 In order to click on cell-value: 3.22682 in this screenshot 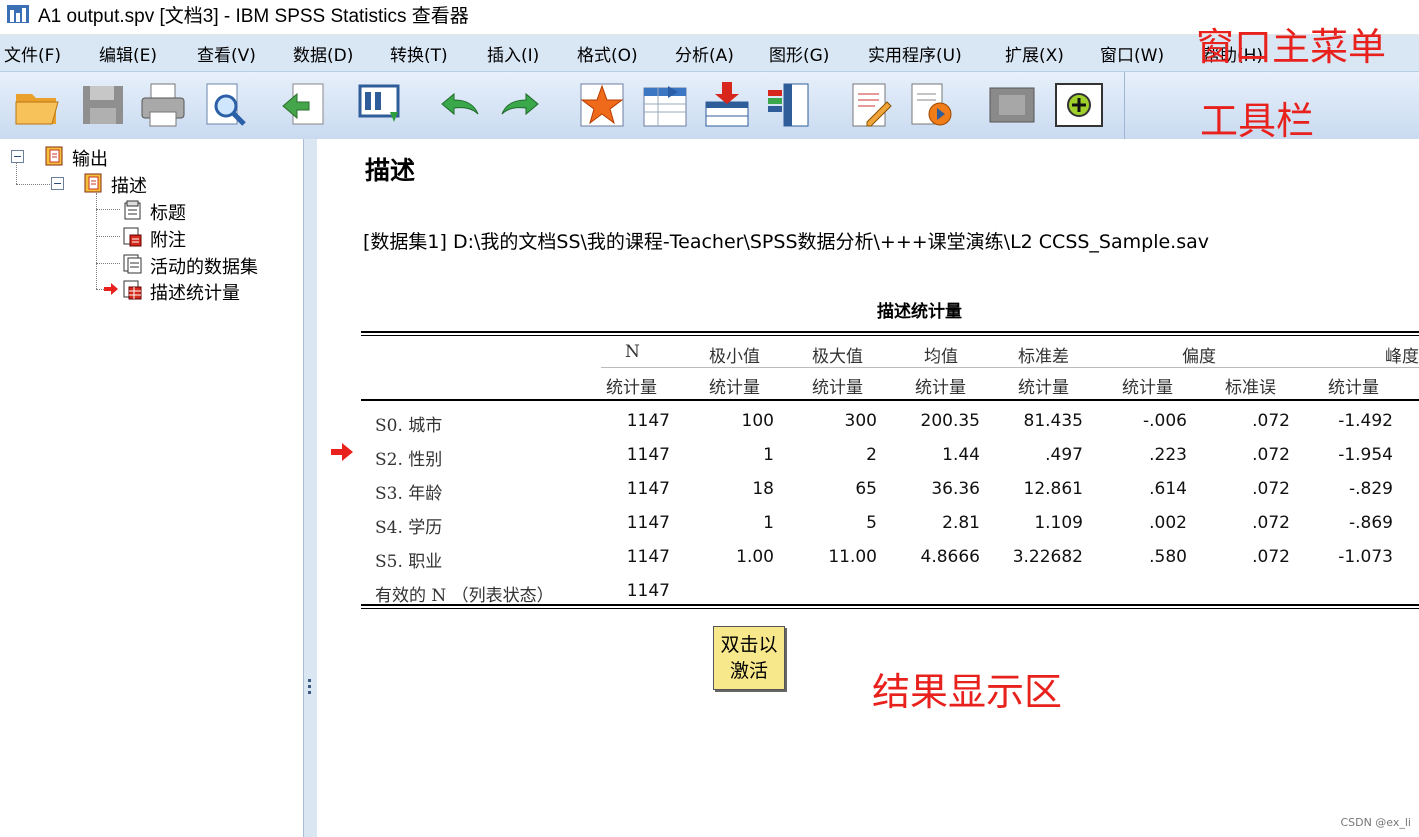, I will do `click(1047, 557)`.